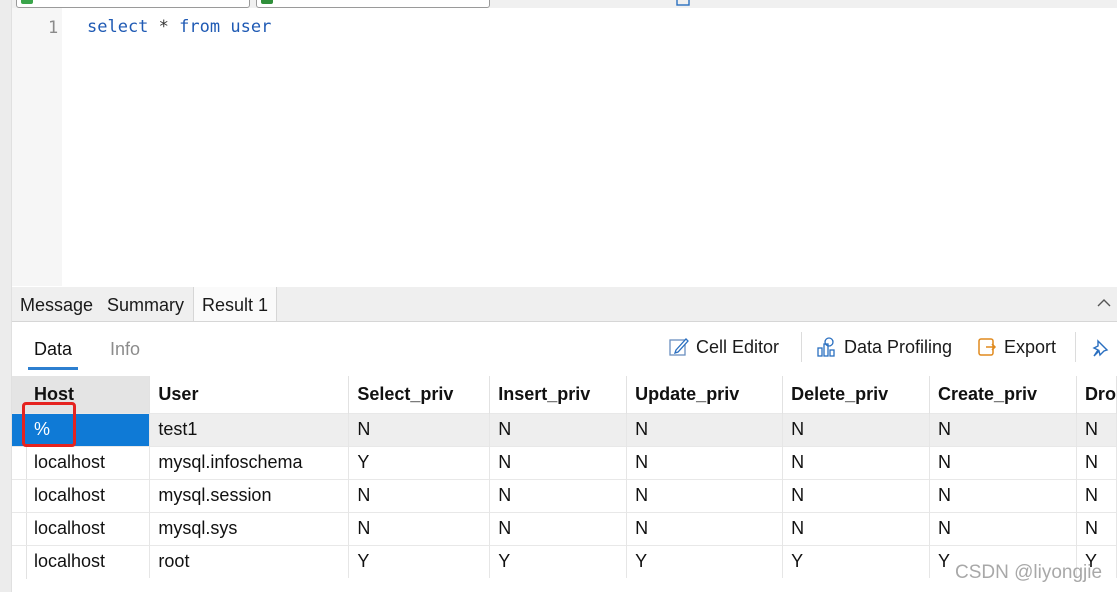 This screenshot has width=1117, height=592. Describe the element at coordinates (249, 561) in the screenshot. I see `cell-user: root` at that location.